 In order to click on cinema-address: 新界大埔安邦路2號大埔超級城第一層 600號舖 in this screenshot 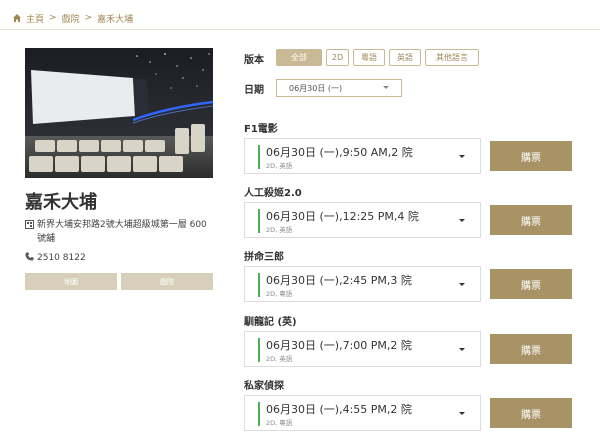, I will do `click(119, 232)`.